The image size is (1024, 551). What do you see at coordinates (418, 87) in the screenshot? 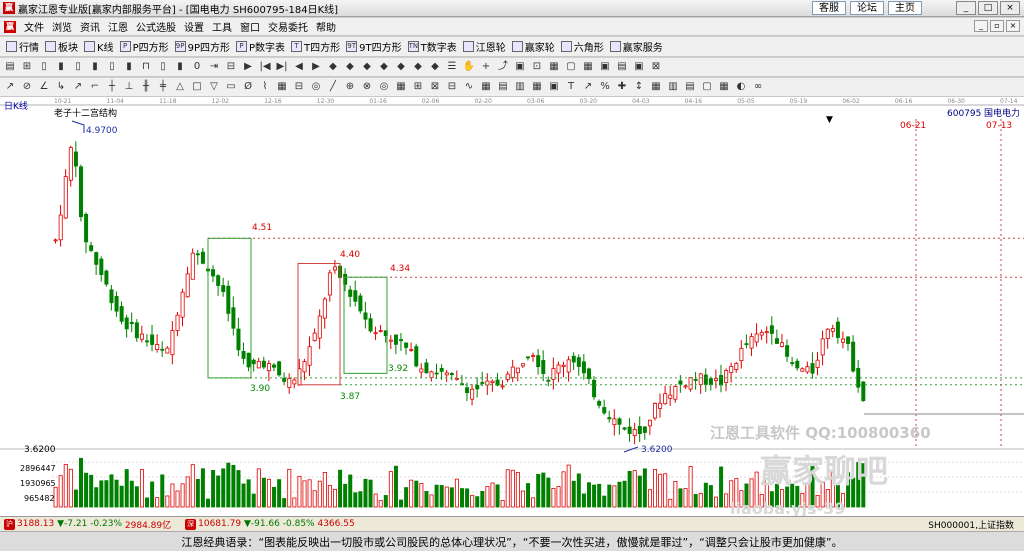
I see `tb3-tool-icon-24: ⊞` at bounding box center [418, 87].